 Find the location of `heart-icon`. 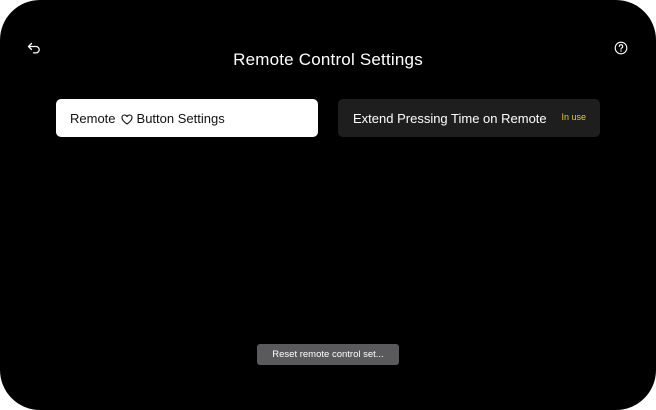

heart-icon is located at coordinates (126, 119).